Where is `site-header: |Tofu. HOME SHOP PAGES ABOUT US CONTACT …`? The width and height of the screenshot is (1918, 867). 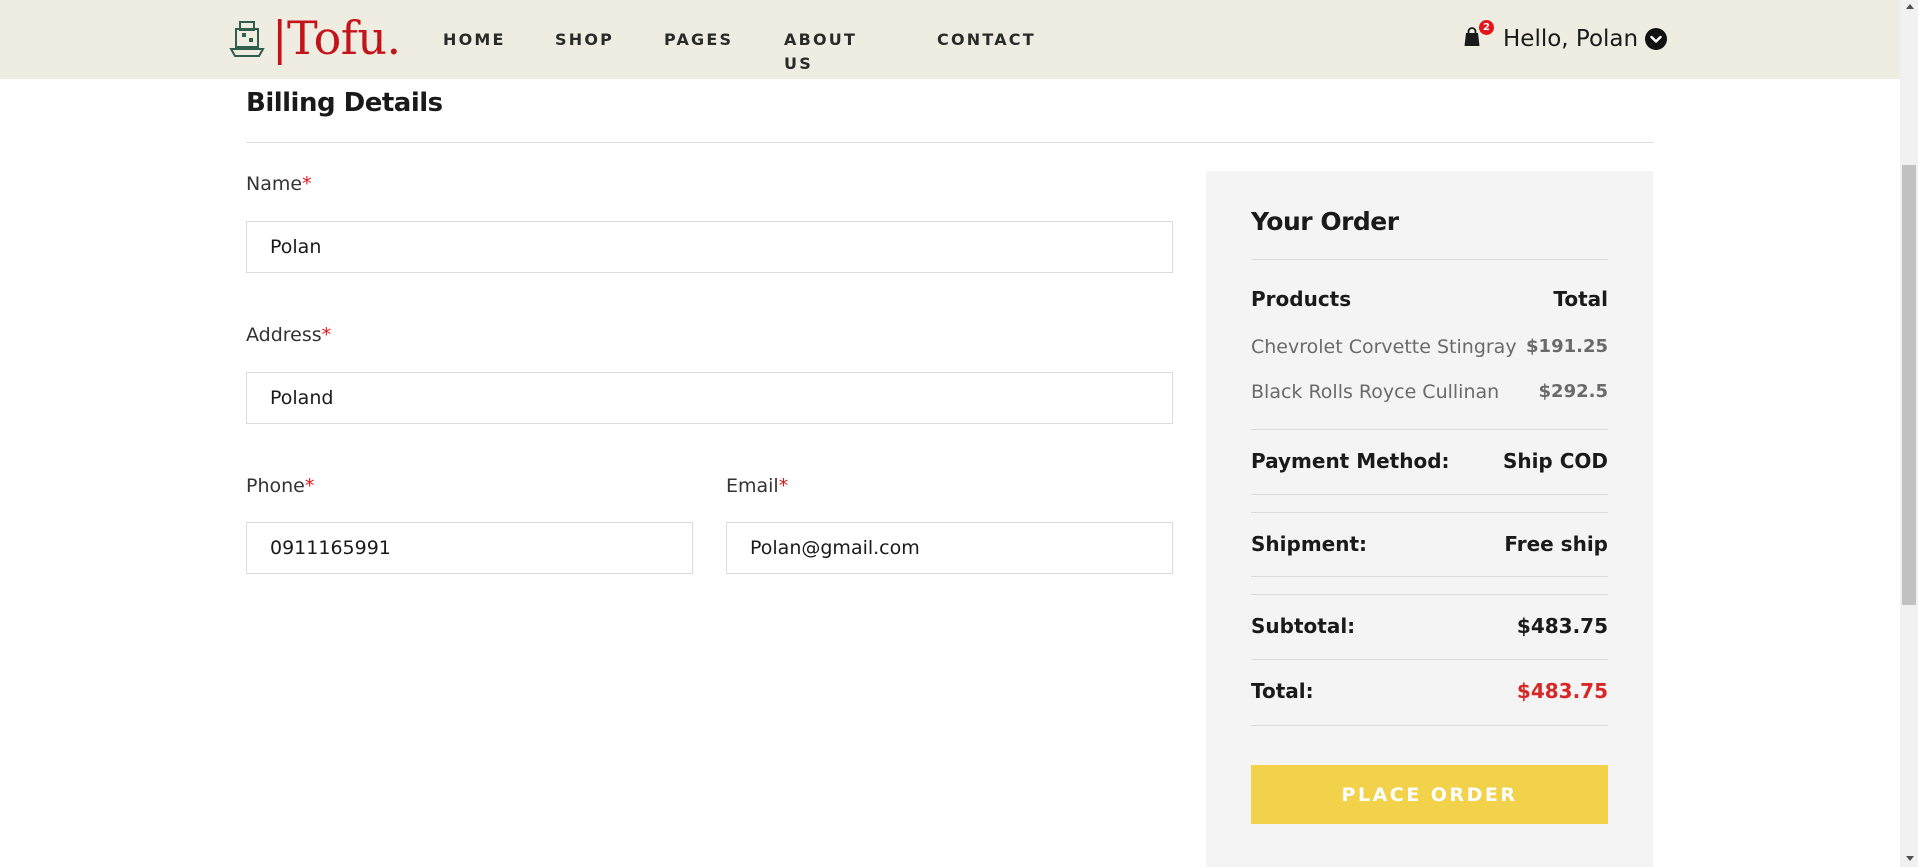 site-header: |Tofu. HOME SHOP PAGES ABOUT US CONTACT … is located at coordinates (950, 39).